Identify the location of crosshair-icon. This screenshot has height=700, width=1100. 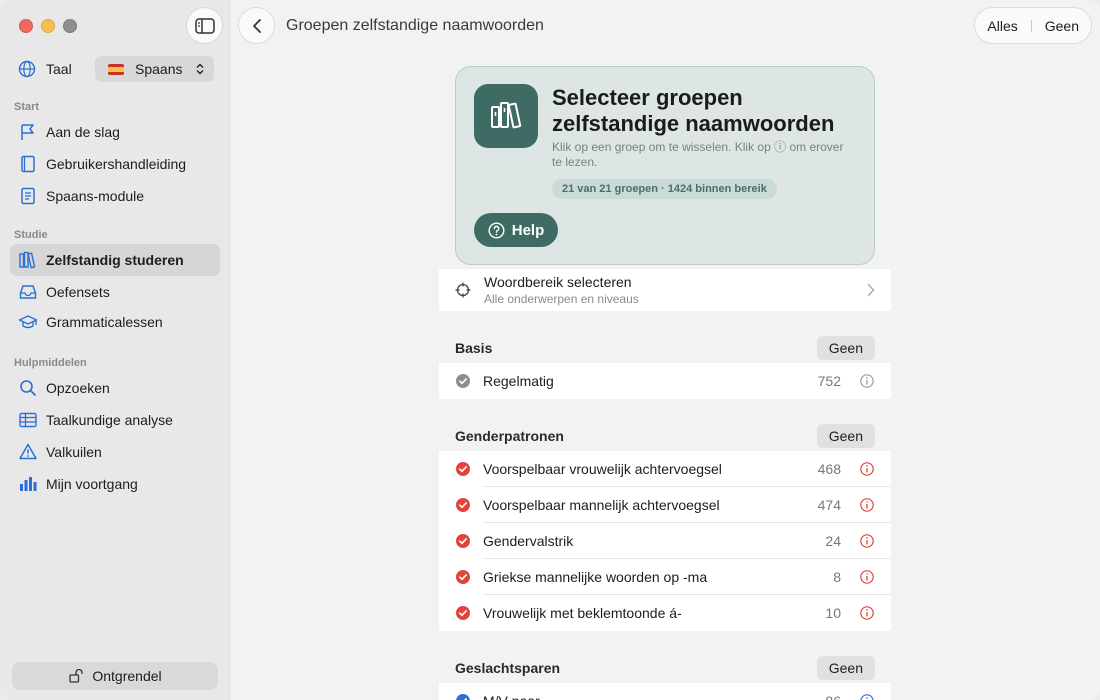
(463, 290).